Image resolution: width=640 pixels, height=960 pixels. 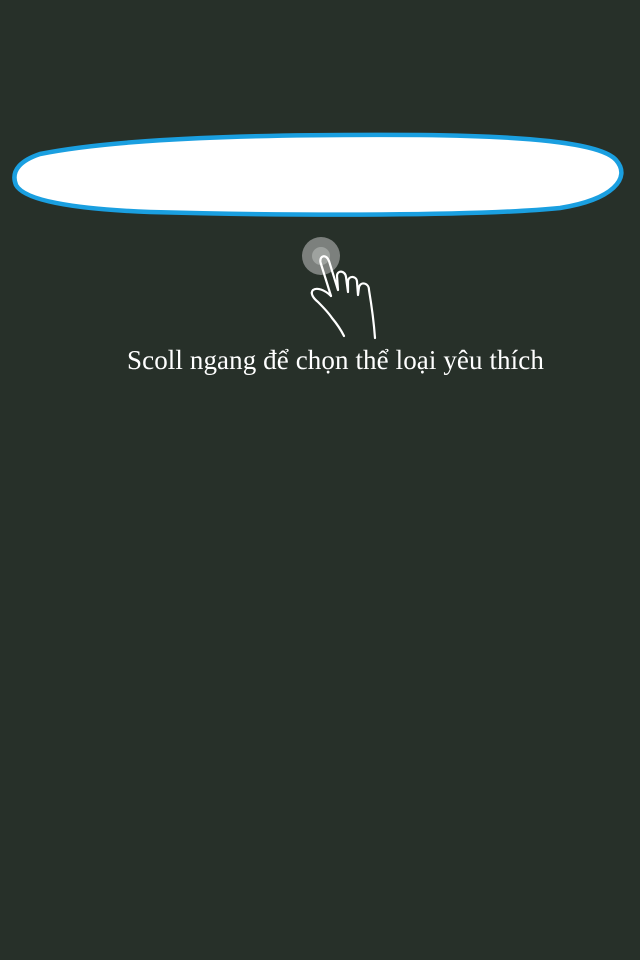 I want to click on highlight-scroll-area, so click(x=318, y=174).